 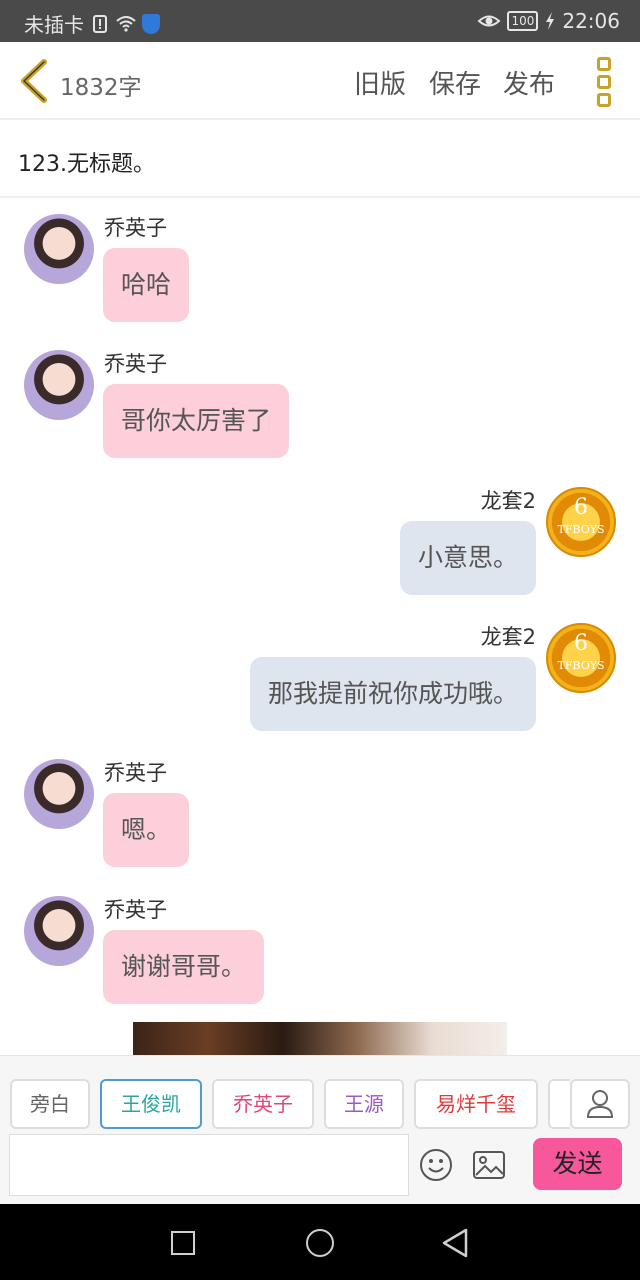 I want to click on character-selector: 旁白 王俊凯 乔英子 王源 易烊千玺, so click(x=290, y=1104).